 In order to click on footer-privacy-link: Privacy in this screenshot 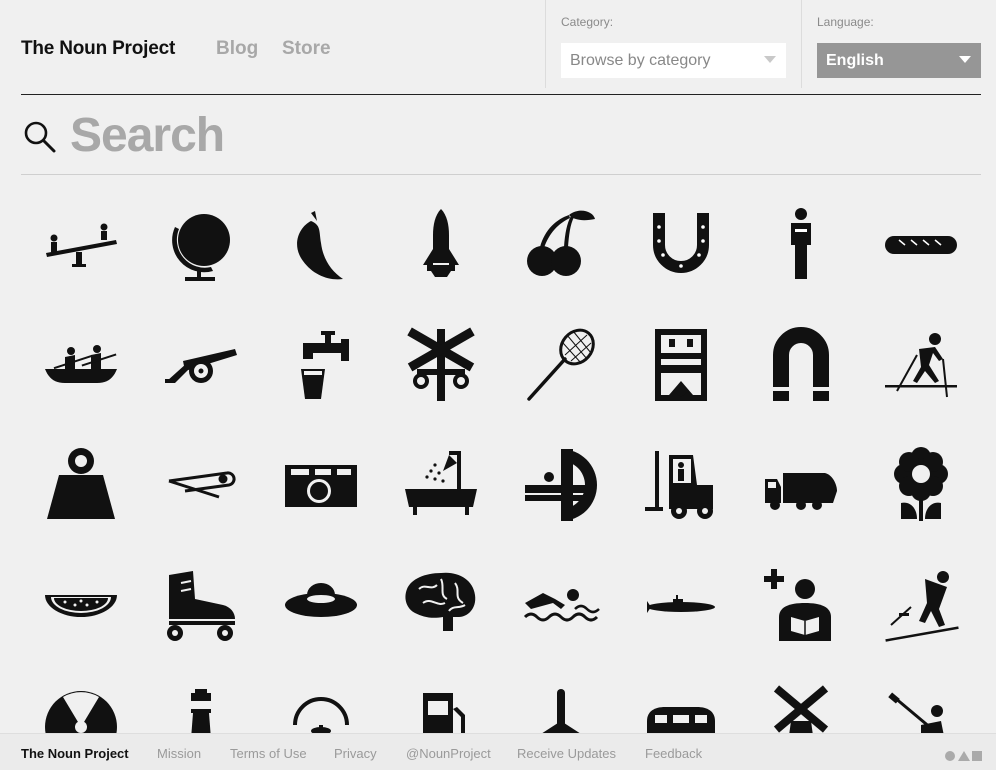, I will do `click(355, 753)`.